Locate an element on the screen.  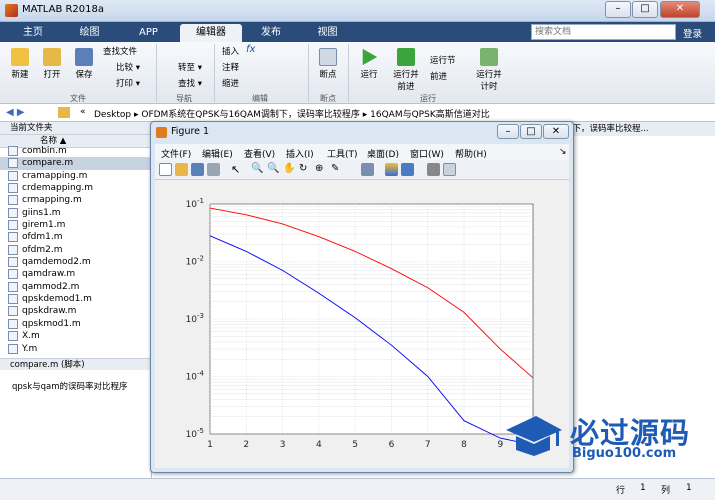
menu-file: 文件(F) is located at coordinates (176, 153).